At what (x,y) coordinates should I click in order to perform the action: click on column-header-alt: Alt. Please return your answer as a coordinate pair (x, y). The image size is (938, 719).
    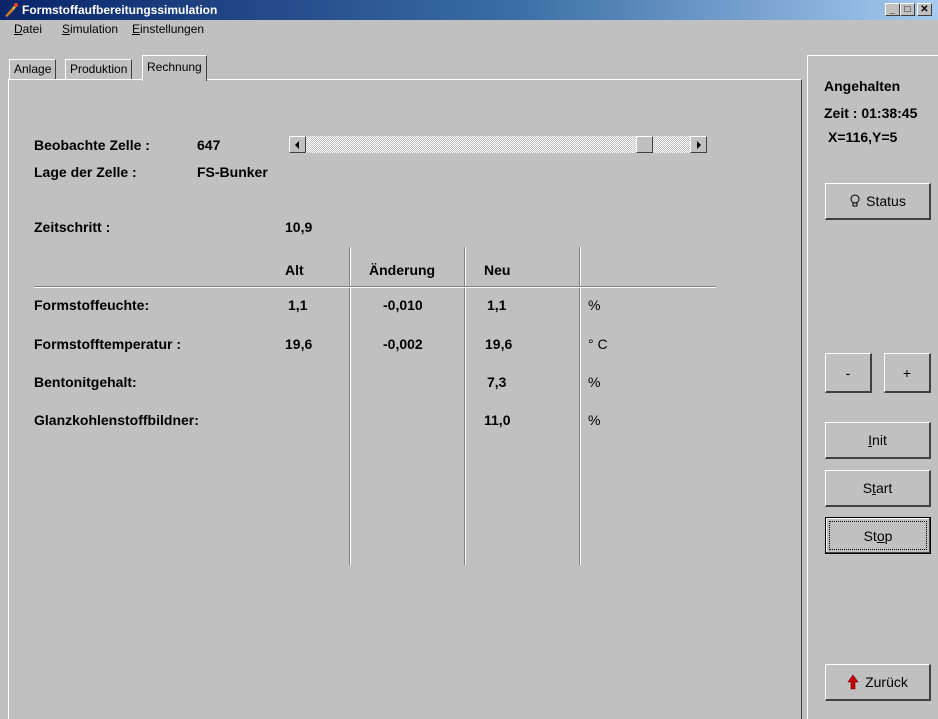
    Looking at the image, I should click on (294, 270).